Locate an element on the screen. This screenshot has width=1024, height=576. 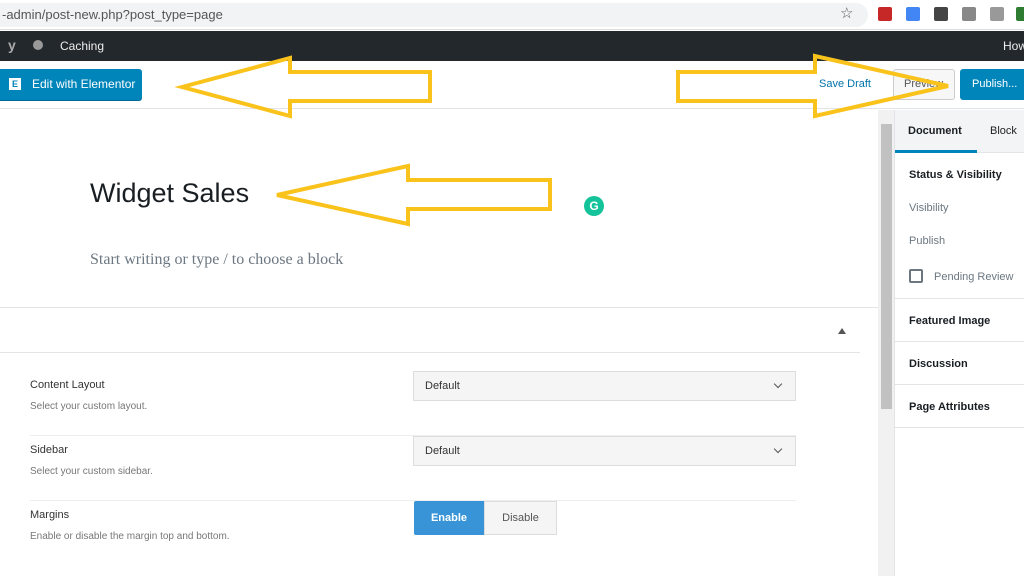
pending-review-label: Pending Review is located at coordinates (974, 277).